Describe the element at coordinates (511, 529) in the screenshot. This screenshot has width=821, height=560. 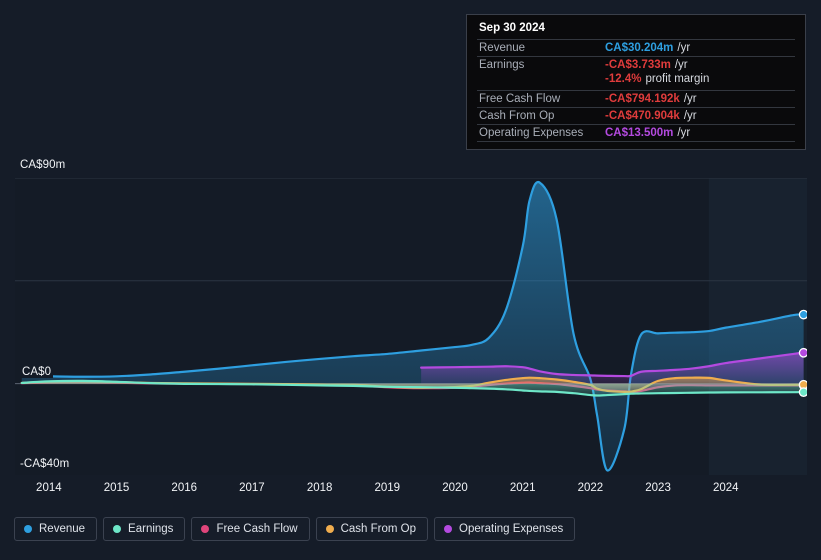
I see `legend-item-label: Operating Expenses` at that location.